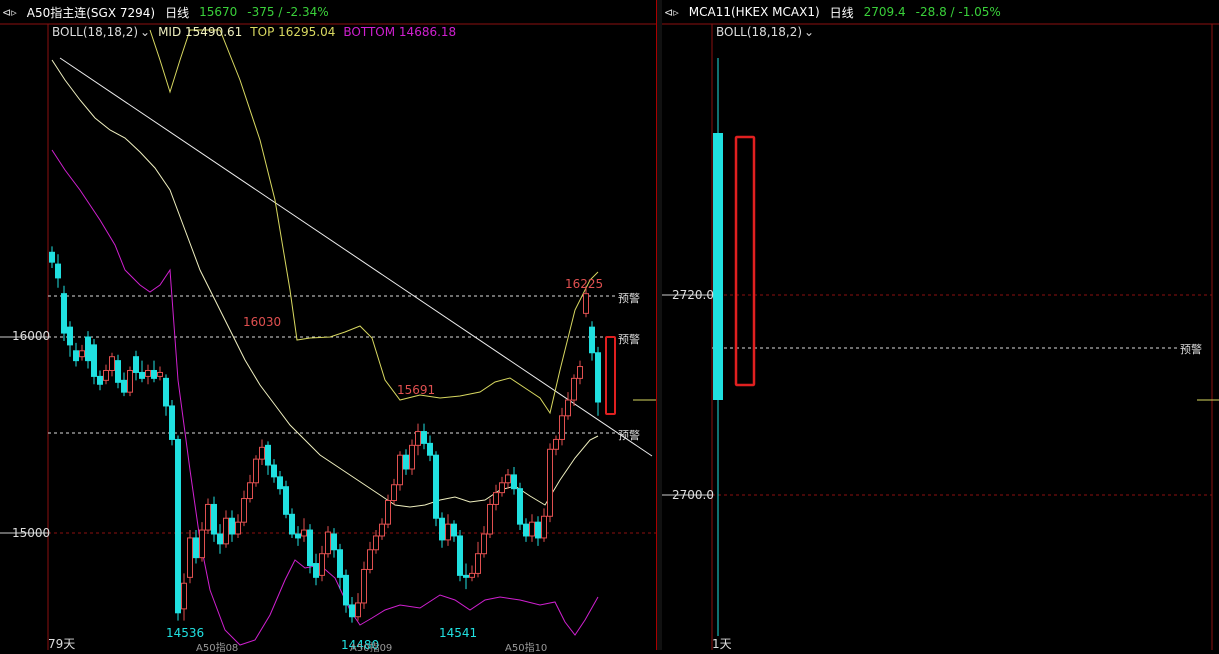 This screenshot has height=654, width=1219. I want to click on right-y-tick-2720: 2720.0, so click(693, 295).